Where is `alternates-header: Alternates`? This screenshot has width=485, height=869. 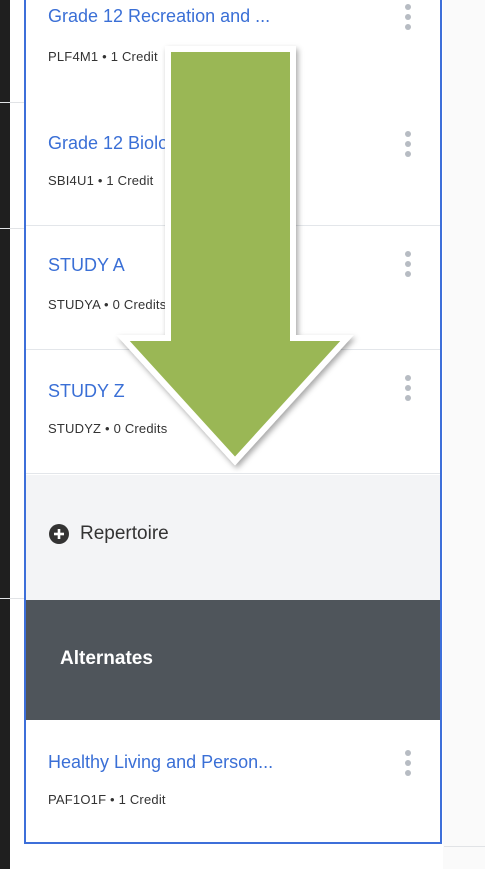
alternates-header: Alternates is located at coordinates (233, 660).